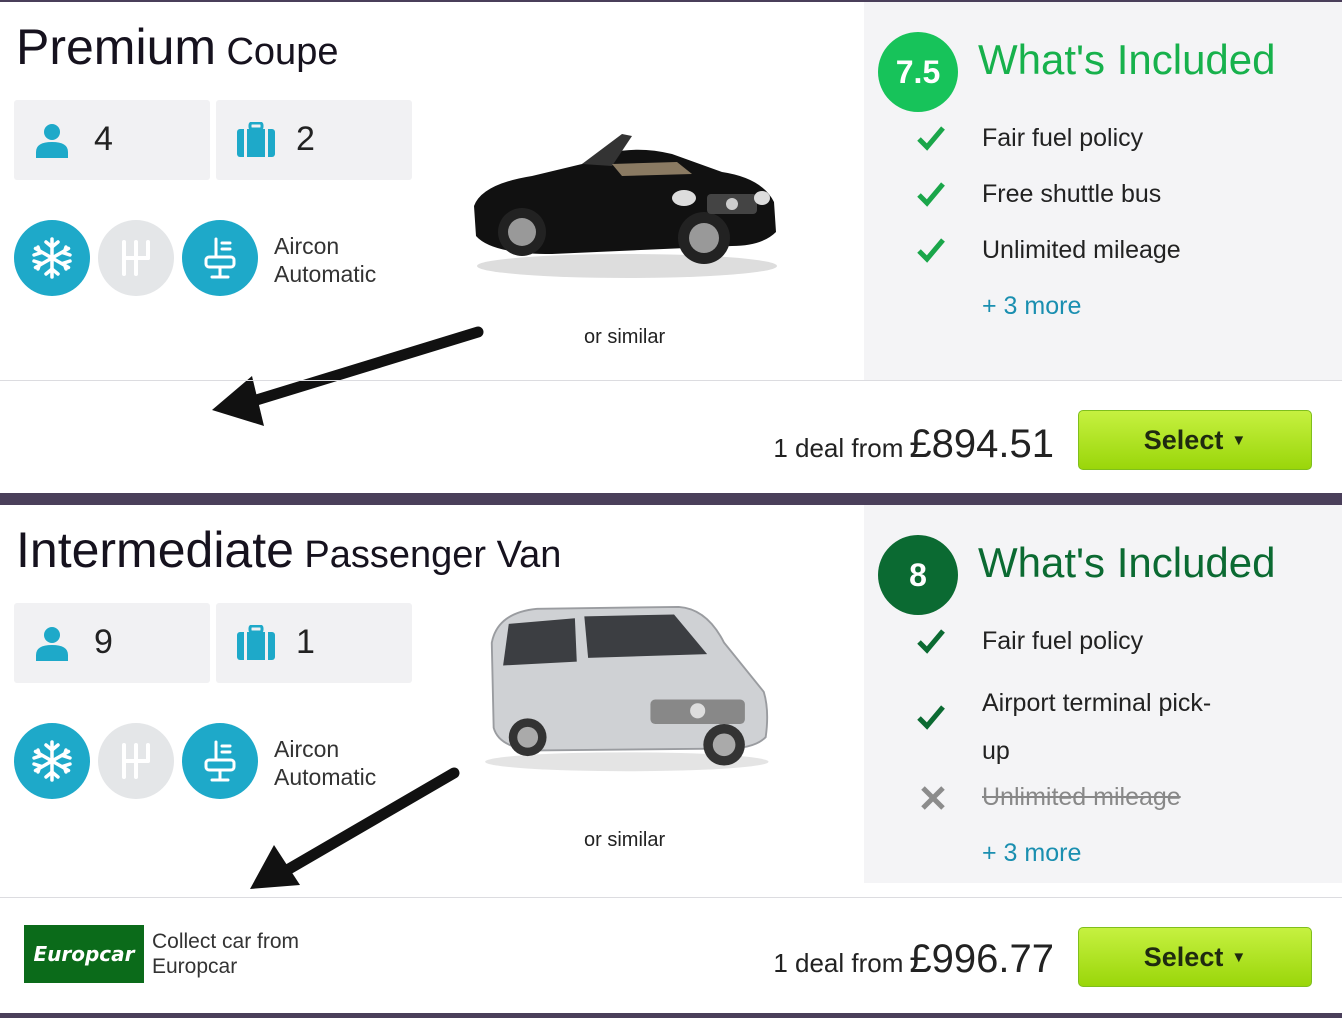 The height and width of the screenshot is (1018, 1342). I want to click on included-item-line: Airport terminal pick-, so click(1097, 703).